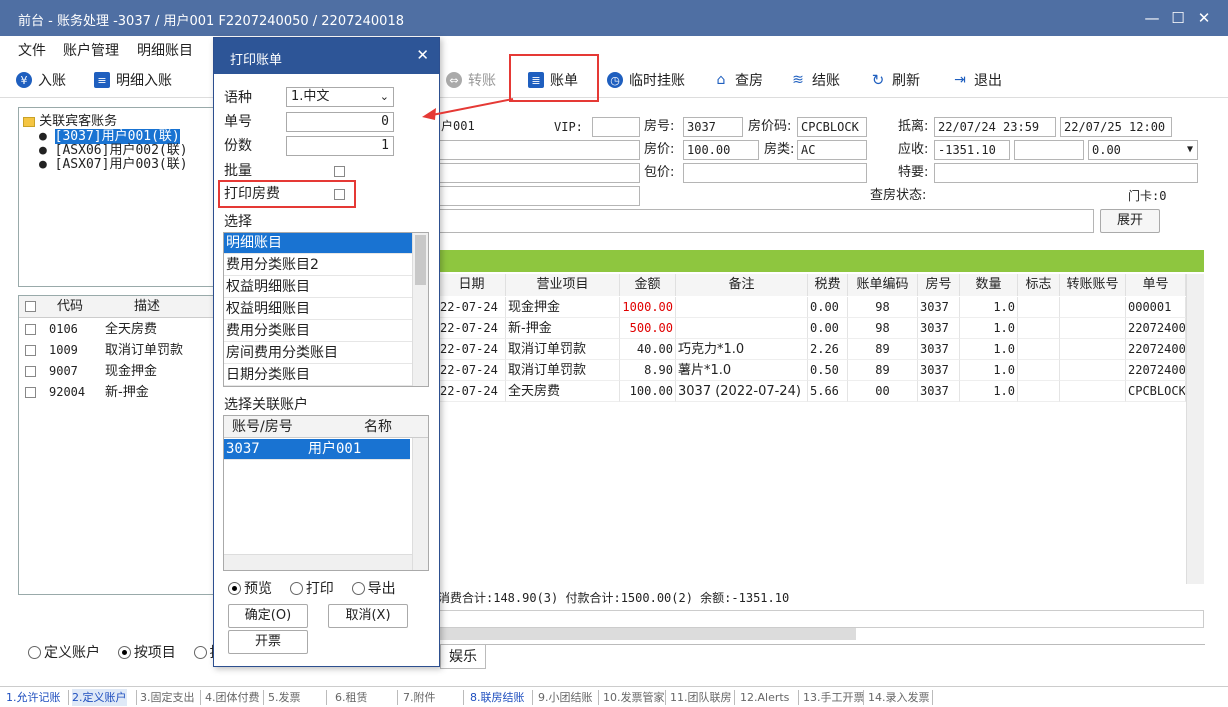 The height and width of the screenshot is (707, 1228). Describe the element at coordinates (318, 331) in the screenshot. I see `list-item: 费用分类账目` at that location.